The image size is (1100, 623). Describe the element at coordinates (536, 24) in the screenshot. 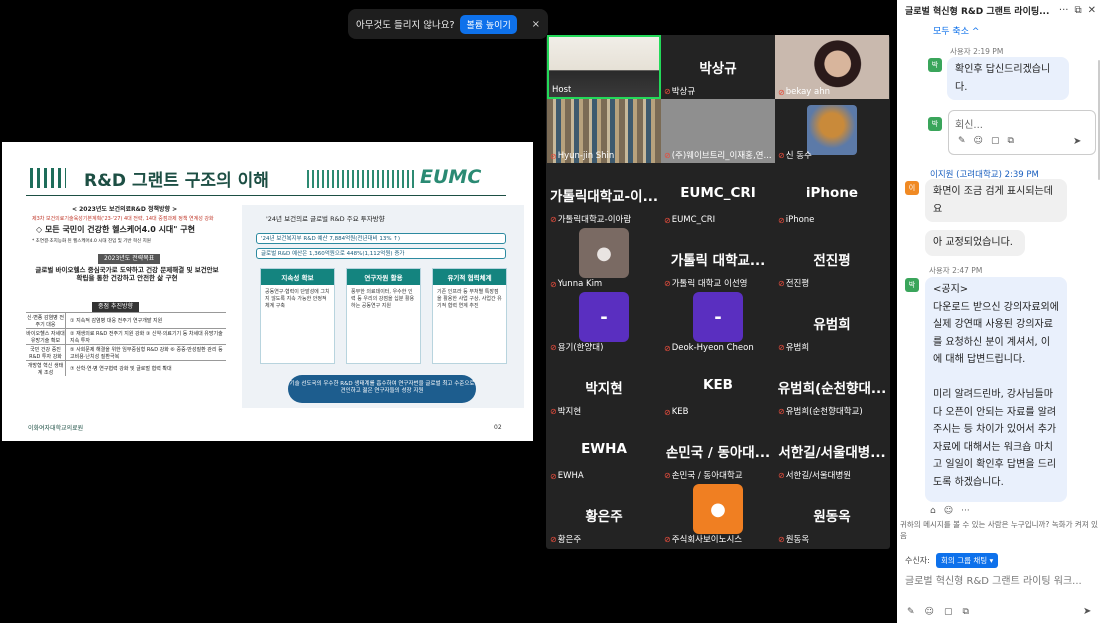

I see `close-icon: ×` at that location.